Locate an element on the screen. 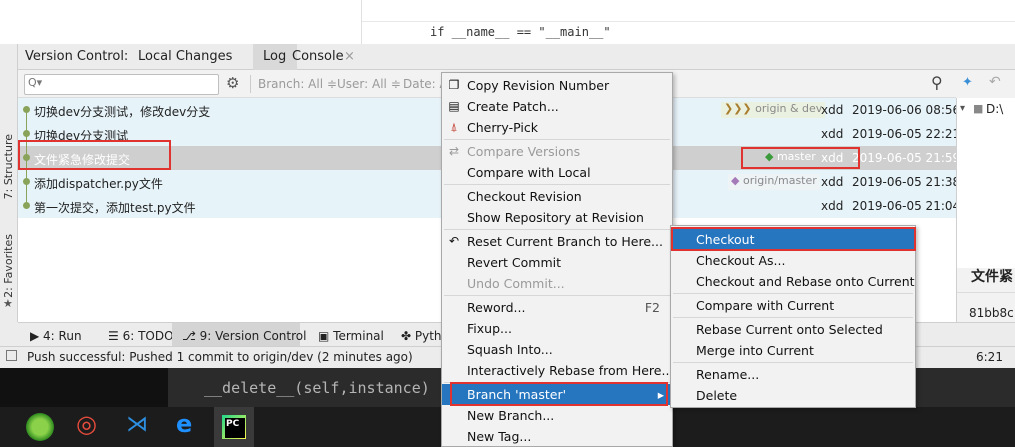 The height and width of the screenshot is (447, 1015). toolwindow-title: Version Control: is located at coordinates (77, 56).